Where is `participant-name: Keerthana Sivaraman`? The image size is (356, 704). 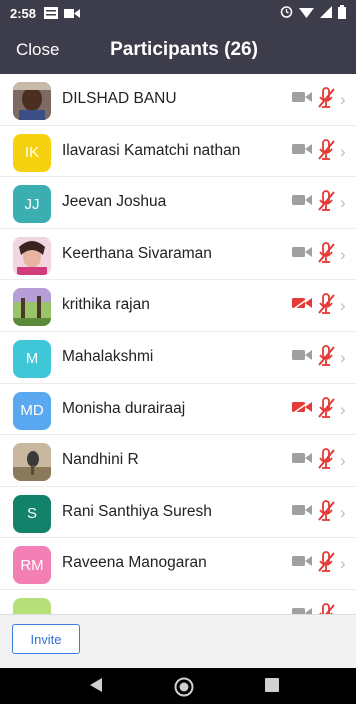
participant-name: Keerthana Sivaraman is located at coordinates (137, 253).